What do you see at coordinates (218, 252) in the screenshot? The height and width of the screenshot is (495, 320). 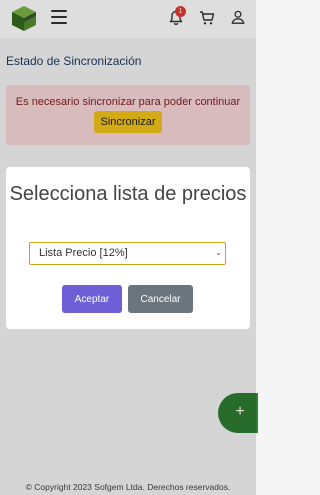 I see `chevron-down-icon: ⌄` at bounding box center [218, 252].